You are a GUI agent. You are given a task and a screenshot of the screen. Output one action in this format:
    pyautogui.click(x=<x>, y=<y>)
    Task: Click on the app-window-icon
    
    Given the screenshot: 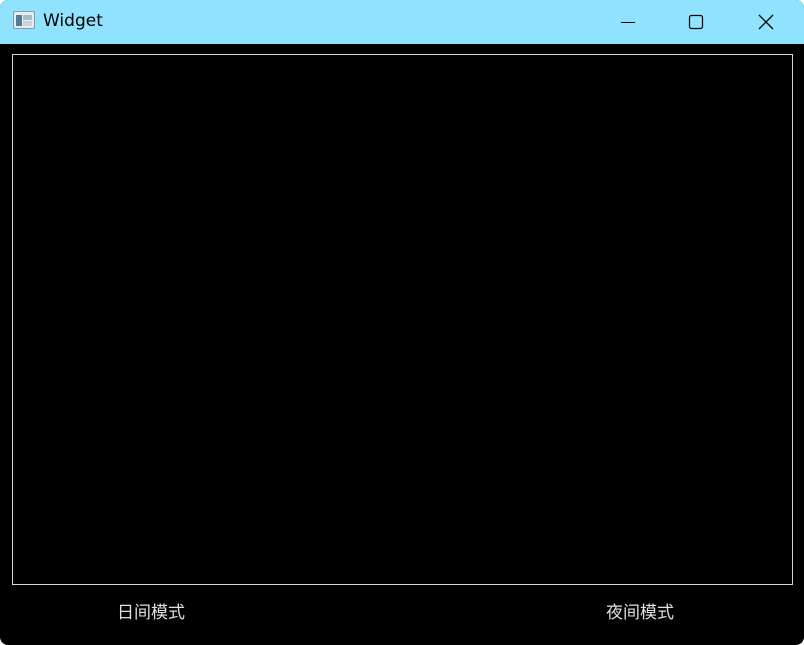 What is the action you would take?
    pyautogui.click(x=24, y=20)
    